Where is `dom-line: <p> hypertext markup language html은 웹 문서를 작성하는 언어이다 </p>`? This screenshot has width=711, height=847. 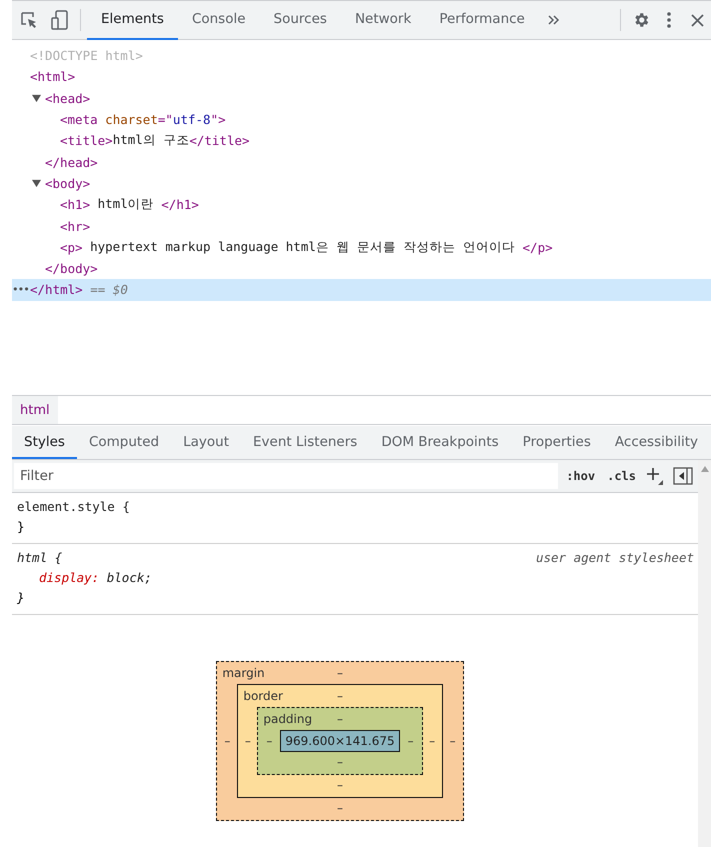 dom-line: <p> hypertext markup language html은 웹 문서를 작성하는 언어이다 </p> is located at coordinates (361, 247).